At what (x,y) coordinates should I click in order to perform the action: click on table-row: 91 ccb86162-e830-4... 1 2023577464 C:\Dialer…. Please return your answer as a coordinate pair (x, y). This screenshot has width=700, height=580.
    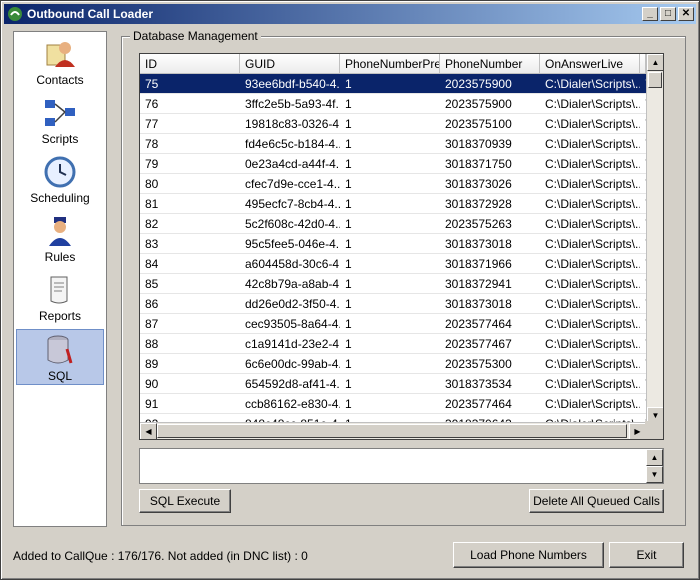
    Looking at the image, I should click on (393, 404).